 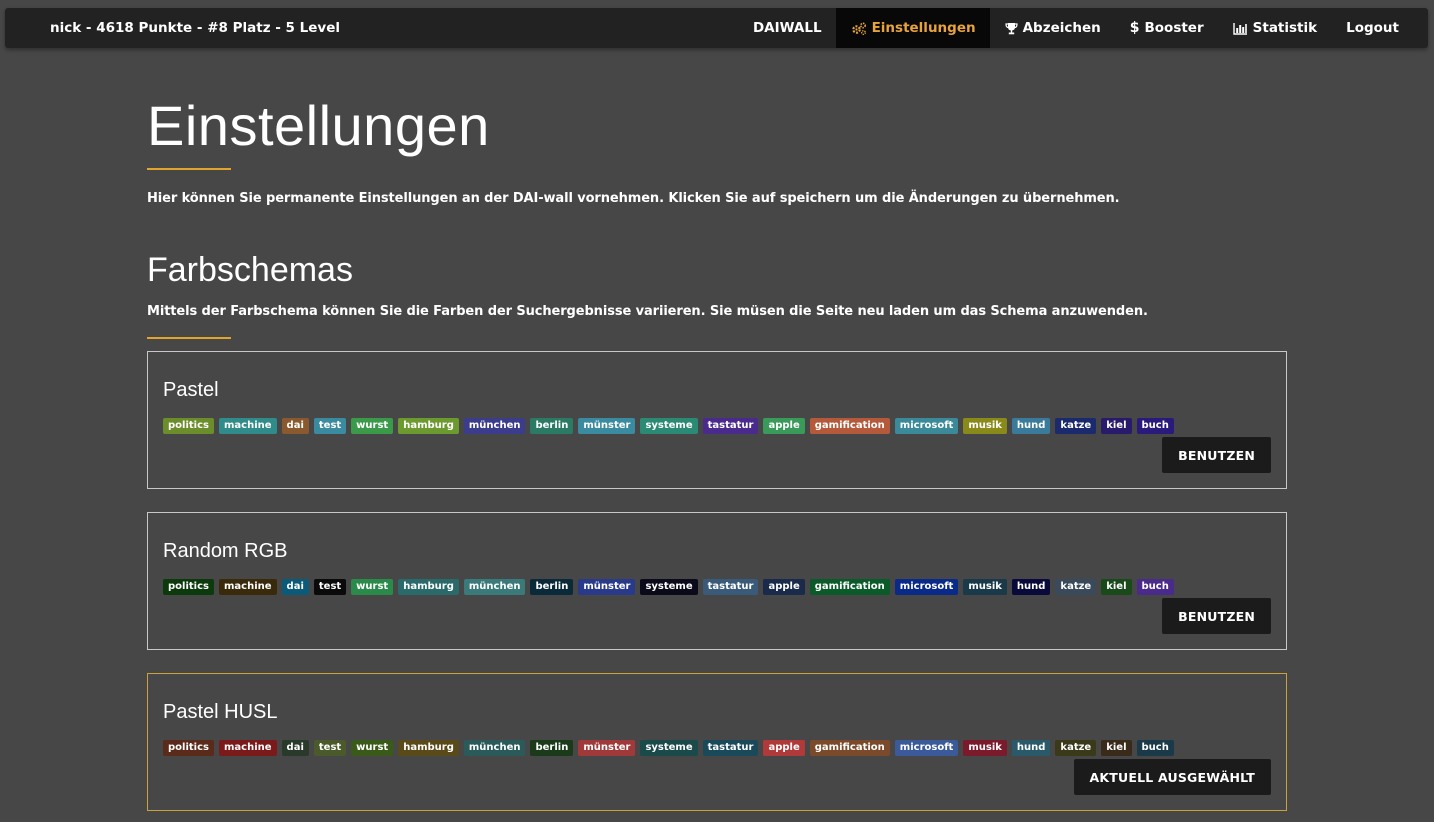 I want to click on nav-daiwall-label: DAIWALL, so click(x=787, y=28).